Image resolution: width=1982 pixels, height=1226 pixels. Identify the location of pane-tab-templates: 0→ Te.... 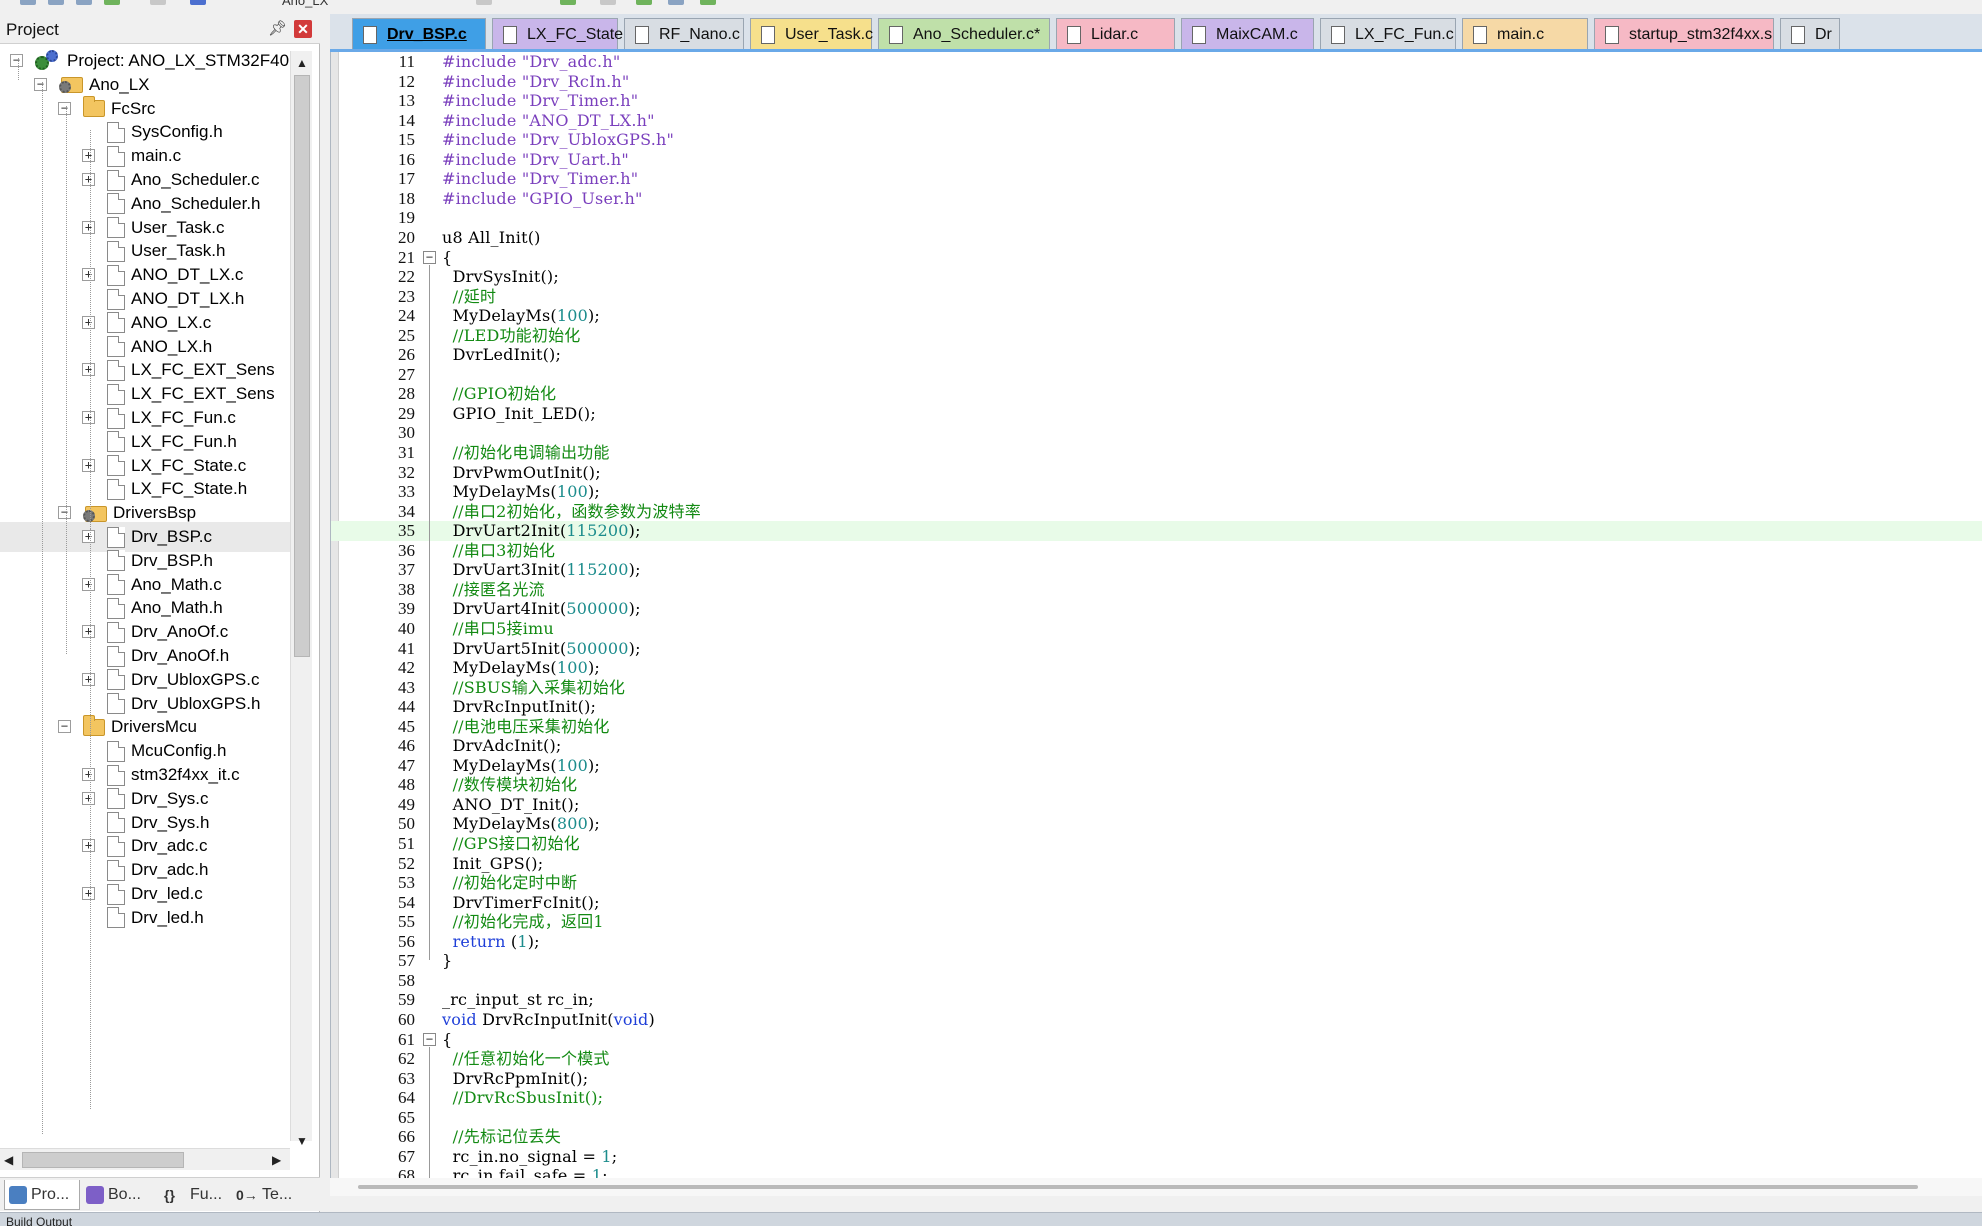
(267, 1195).